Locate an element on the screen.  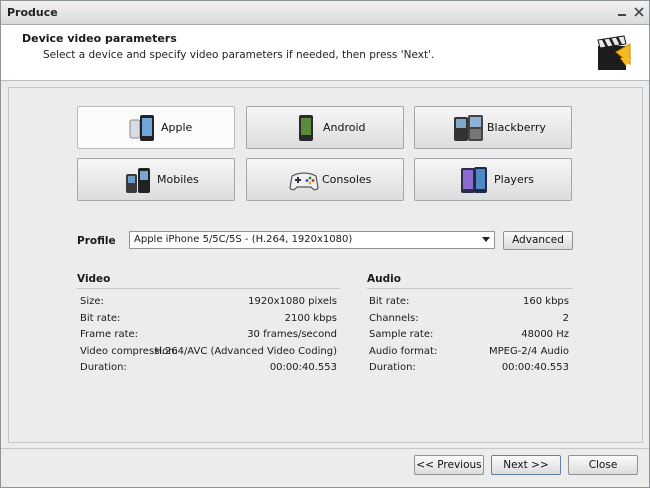
video-row: Bit rate: 2100 kbps is located at coordinates (208, 318).